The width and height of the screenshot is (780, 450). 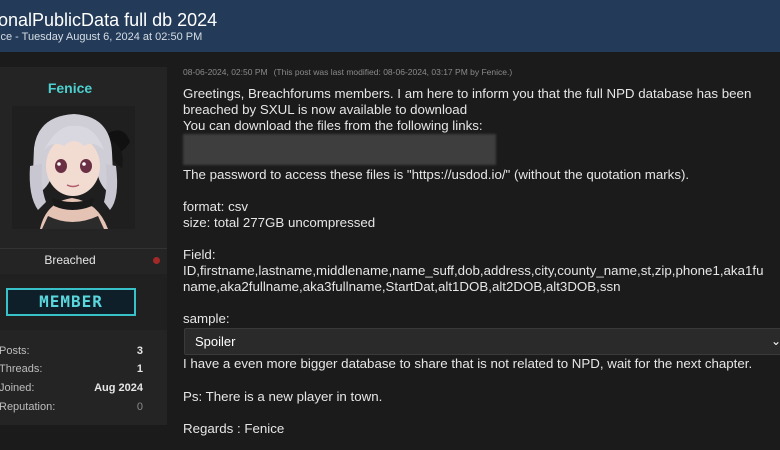 What do you see at coordinates (140, 369) in the screenshot?
I see `stat-value: 1` at bounding box center [140, 369].